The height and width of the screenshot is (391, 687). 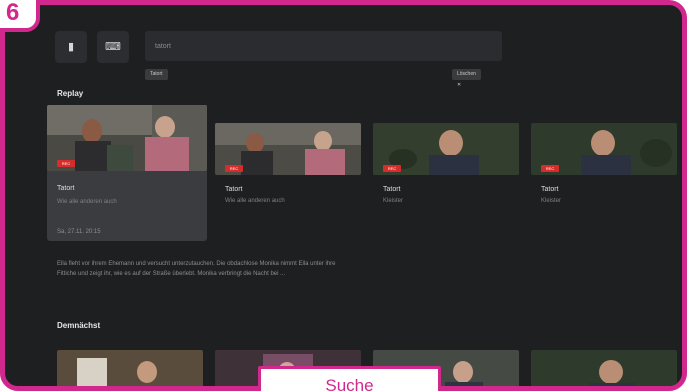 I want to click on card-date: Sa, 27.11. 20:15, so click(x=79, y=232).